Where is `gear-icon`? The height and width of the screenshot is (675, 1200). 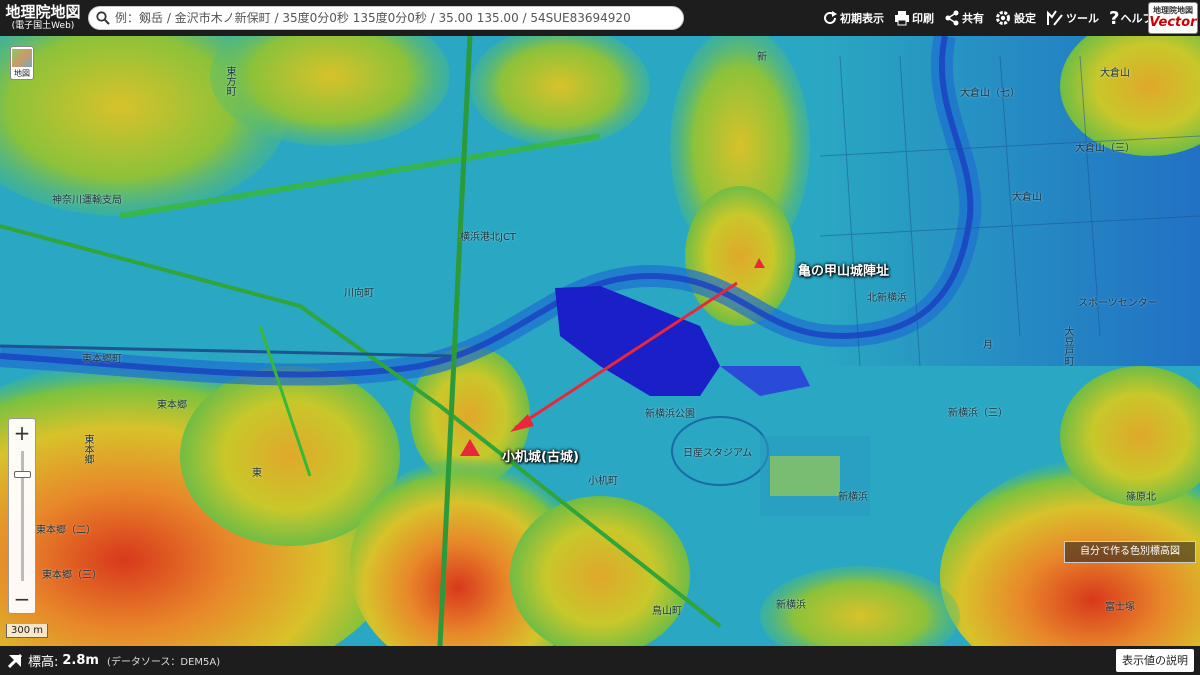
gear-icon is located at coordinates (1003, 18).